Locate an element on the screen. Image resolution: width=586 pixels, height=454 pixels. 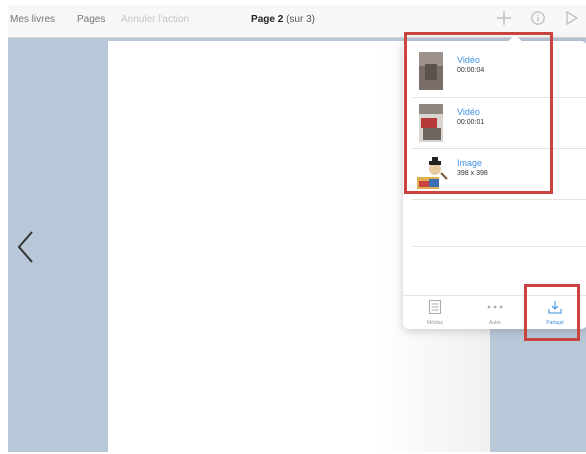
plus-icon is located at coordinates (504, 21).